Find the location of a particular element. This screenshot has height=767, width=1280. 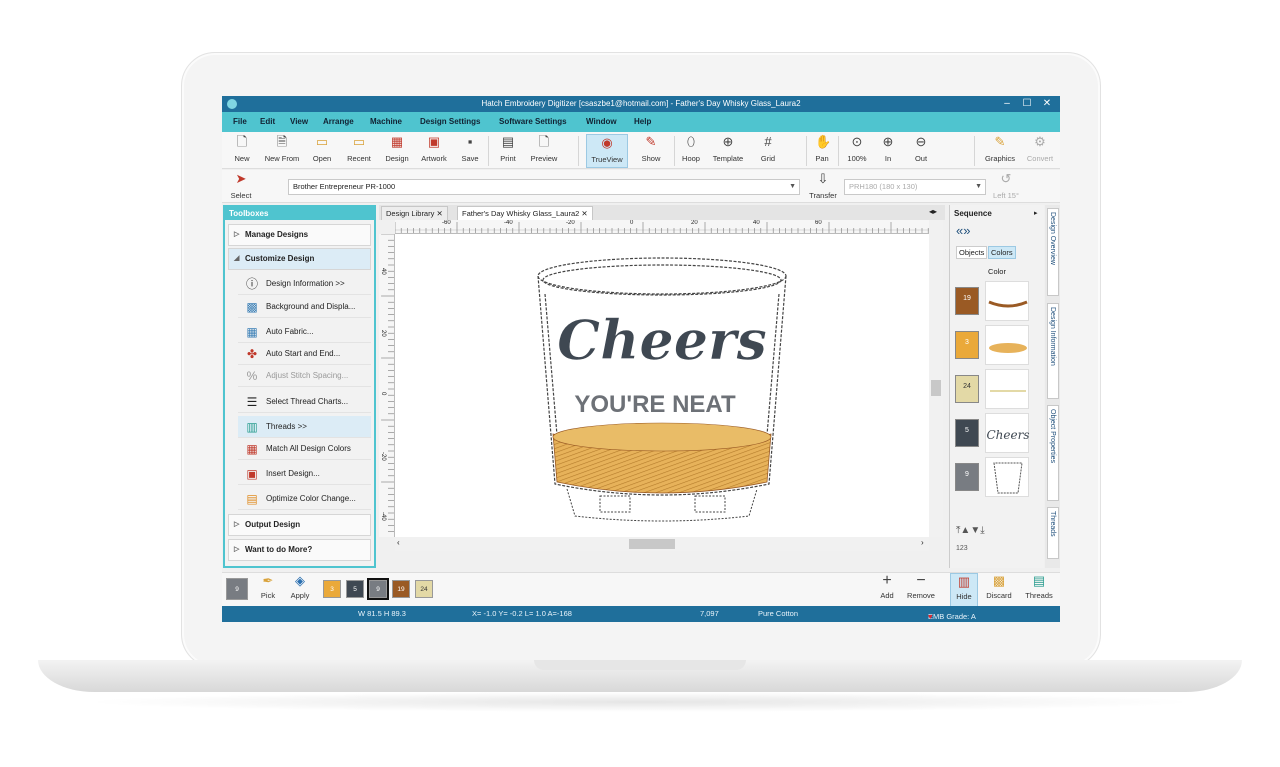

select-arrow-icon: ➤ is located at coordinates (241, 178).